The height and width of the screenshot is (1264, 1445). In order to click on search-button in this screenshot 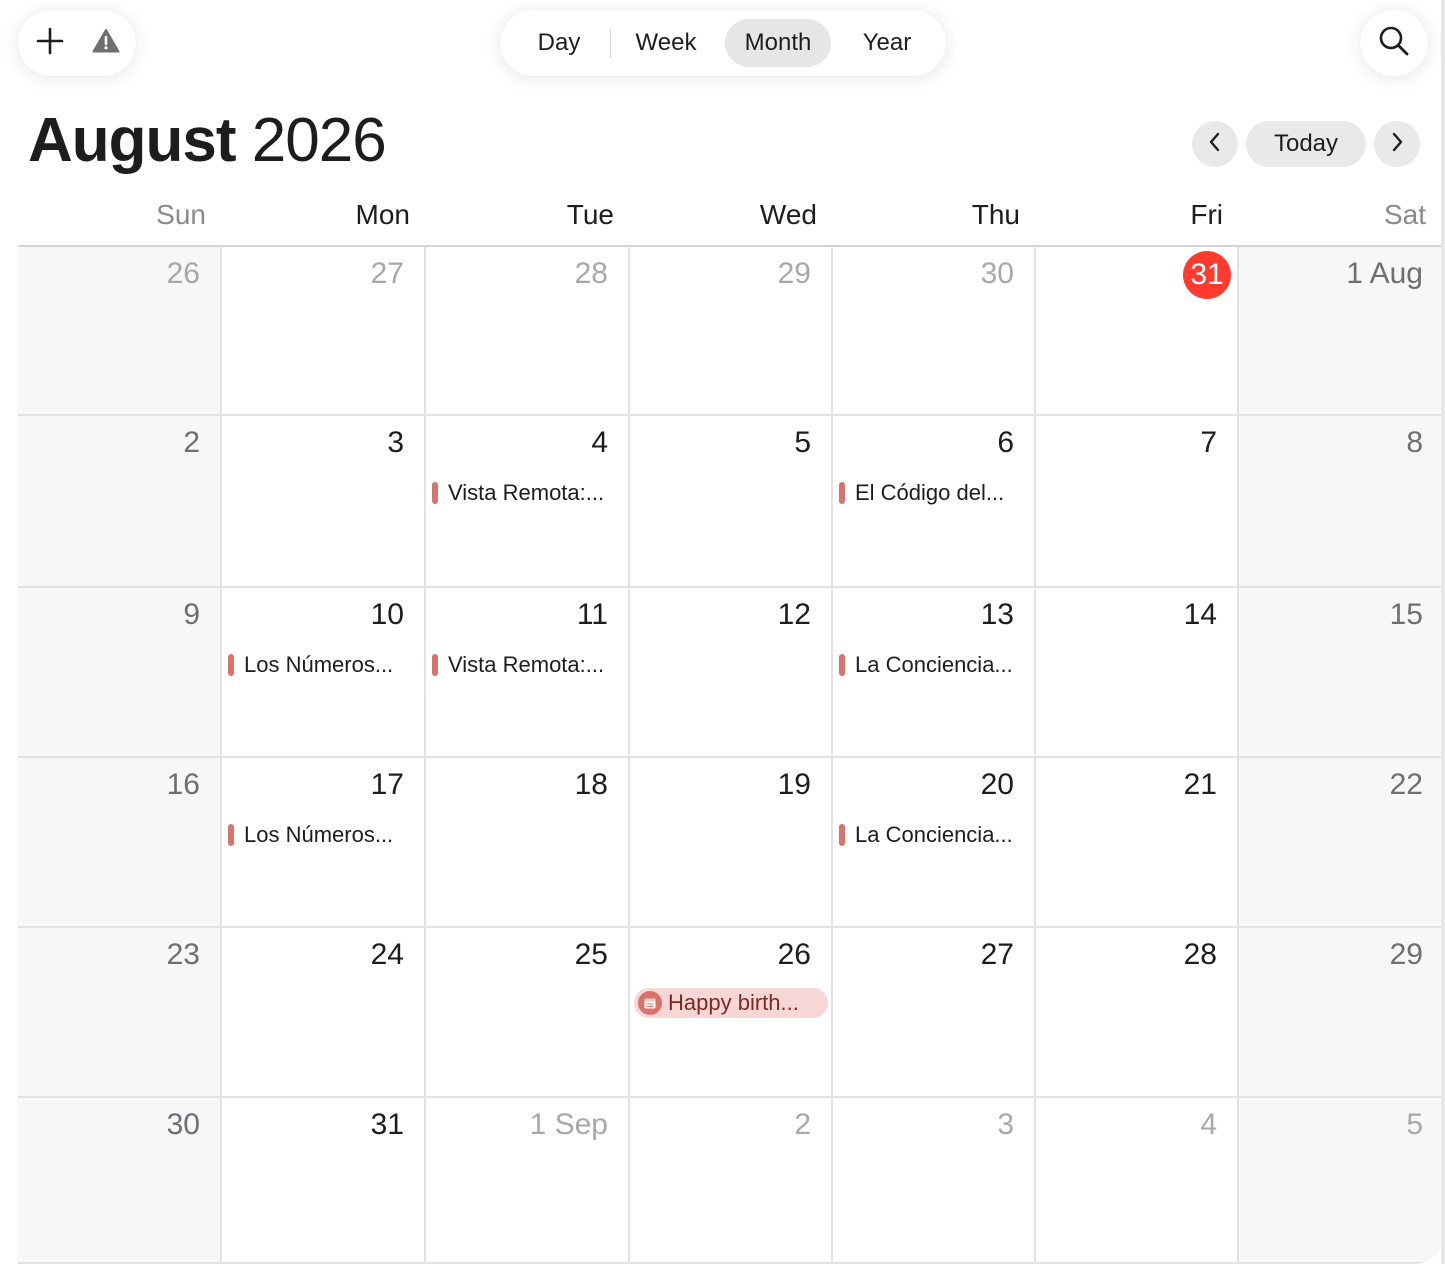, I will do `click(1394, 43)`.